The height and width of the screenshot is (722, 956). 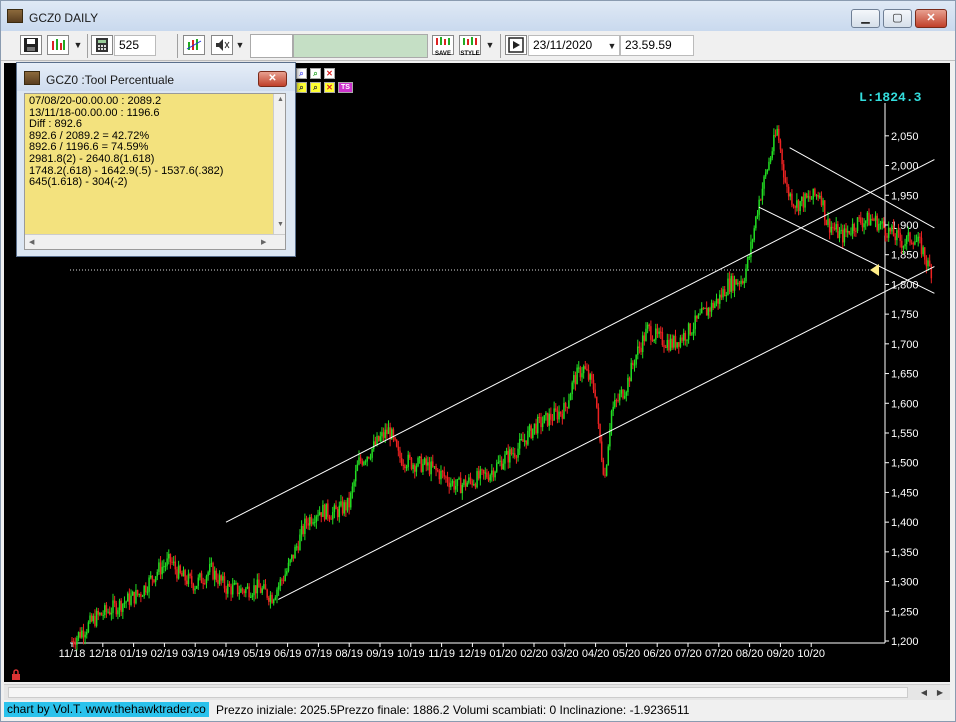 What do you see at coordinates (329, 87) in the screenshot?
I see `tool-delete-yellow-icon: ✕` at bounding box center [329, 87].